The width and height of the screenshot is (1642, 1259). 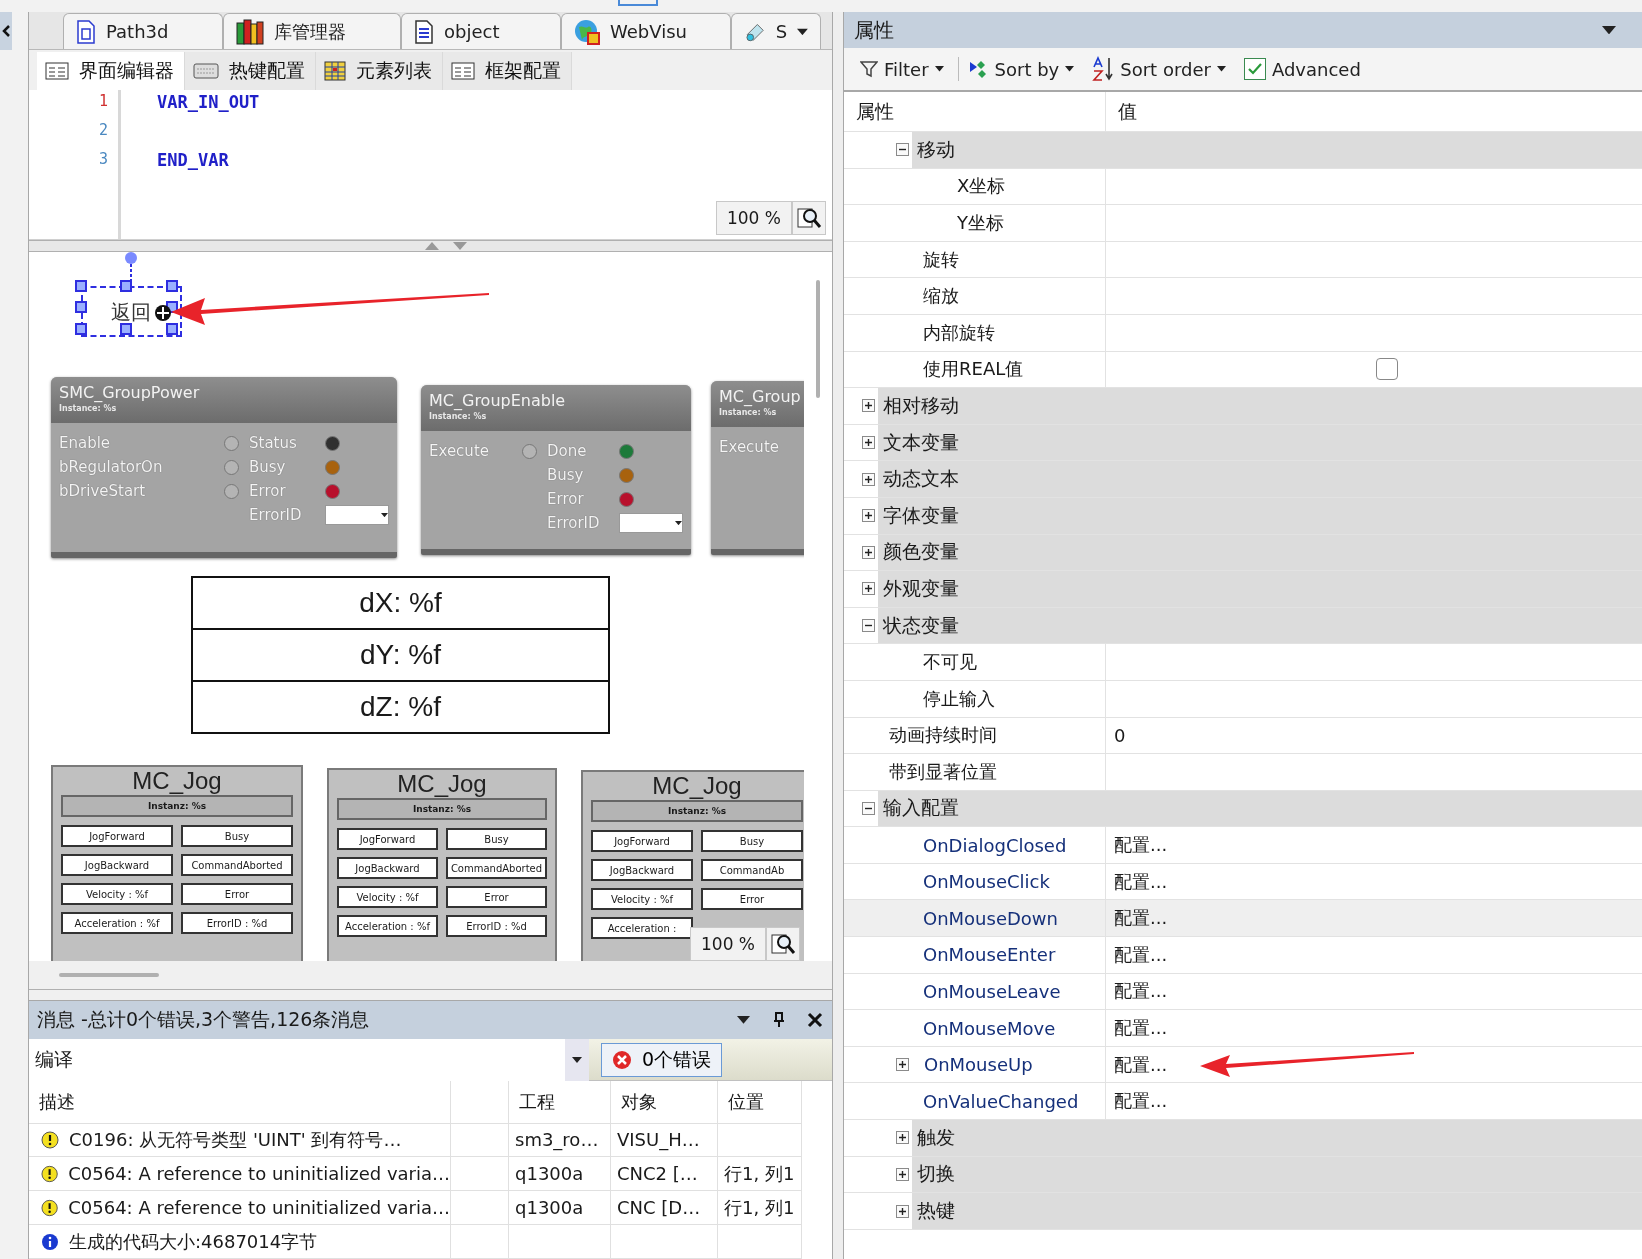 What do you see at coordinates (111, 71) in the screenshot?
I see `editor-tab: 界面编辑器` at bounding box center [111, 71].